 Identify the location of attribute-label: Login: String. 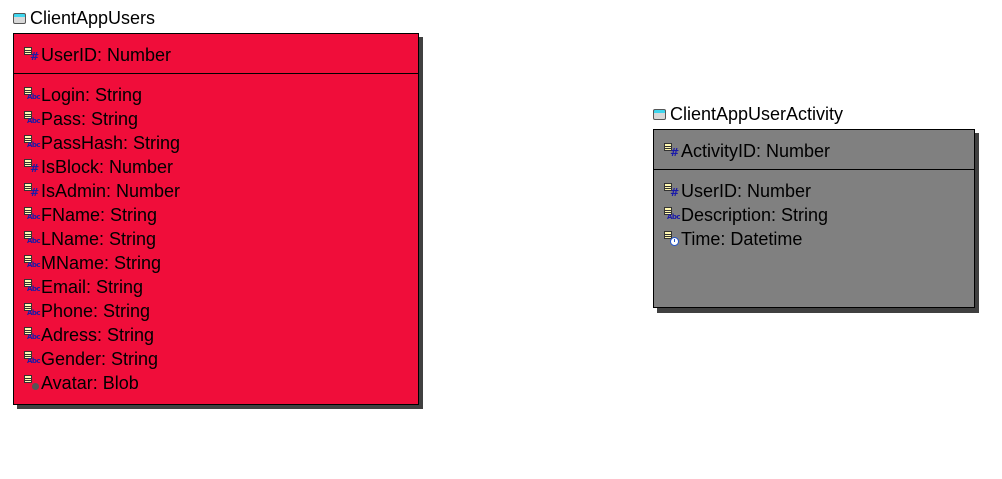
(92, 94).